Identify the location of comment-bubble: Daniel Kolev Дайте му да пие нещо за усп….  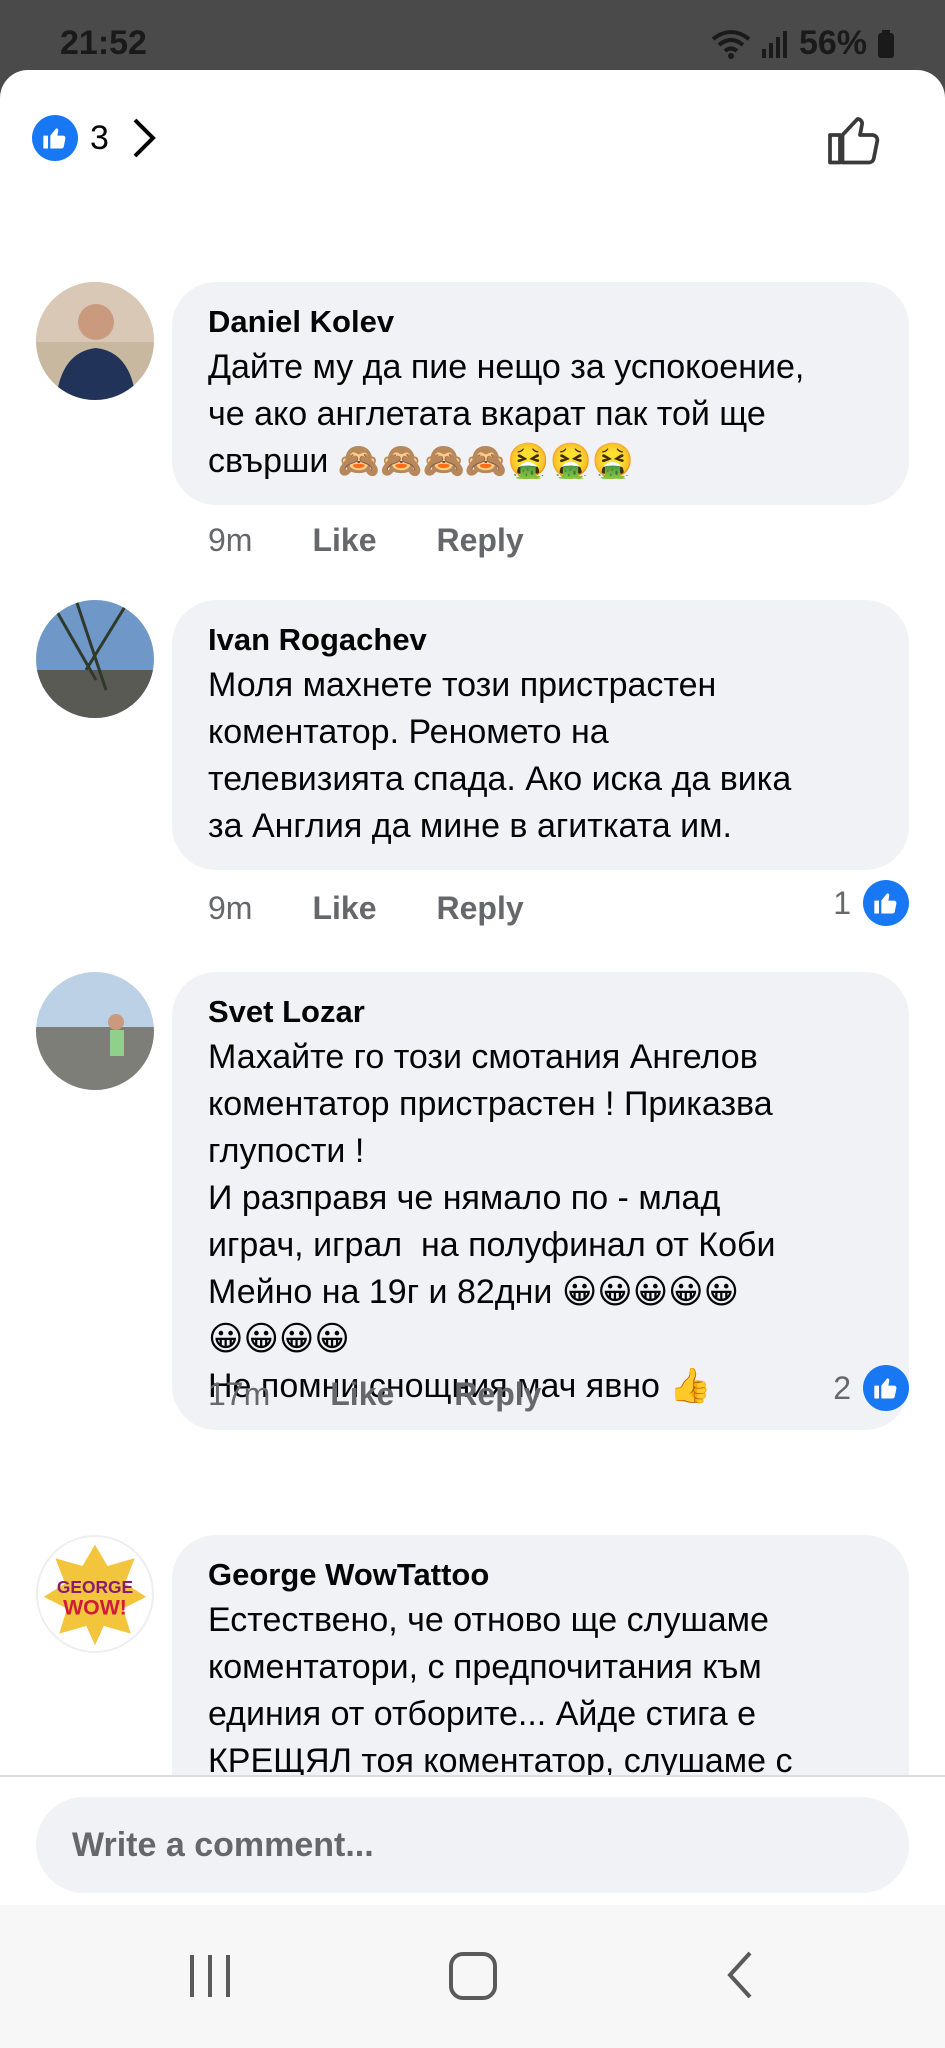
(540, 393).